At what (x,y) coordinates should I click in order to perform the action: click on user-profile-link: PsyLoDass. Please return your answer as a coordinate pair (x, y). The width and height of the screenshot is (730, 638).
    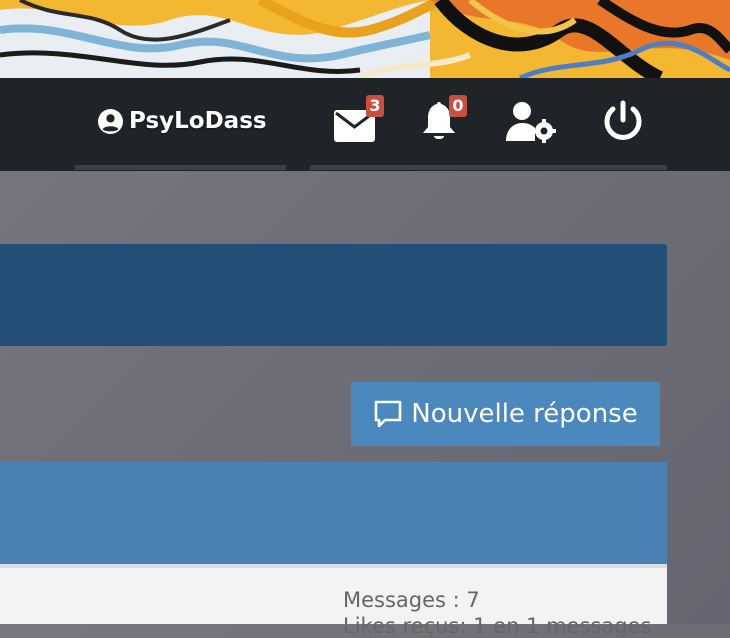
    Looking at the image, I should click on (182, 121).